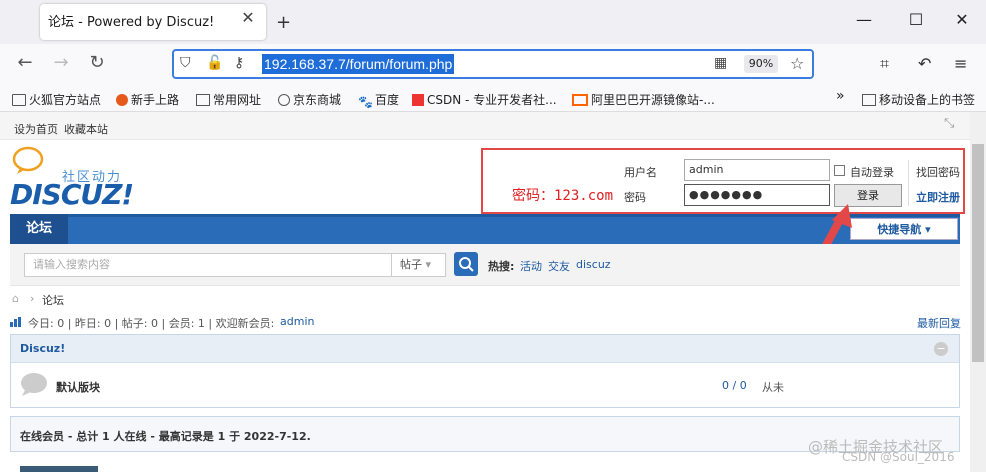 This screenshot has height=472, width=986. I want to click on new-tab-icon: +, so click(283, 22).